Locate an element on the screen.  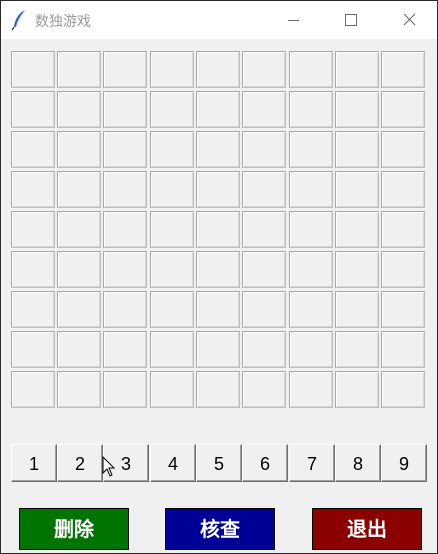
maximize-icon is located at coordinates (351, 20).